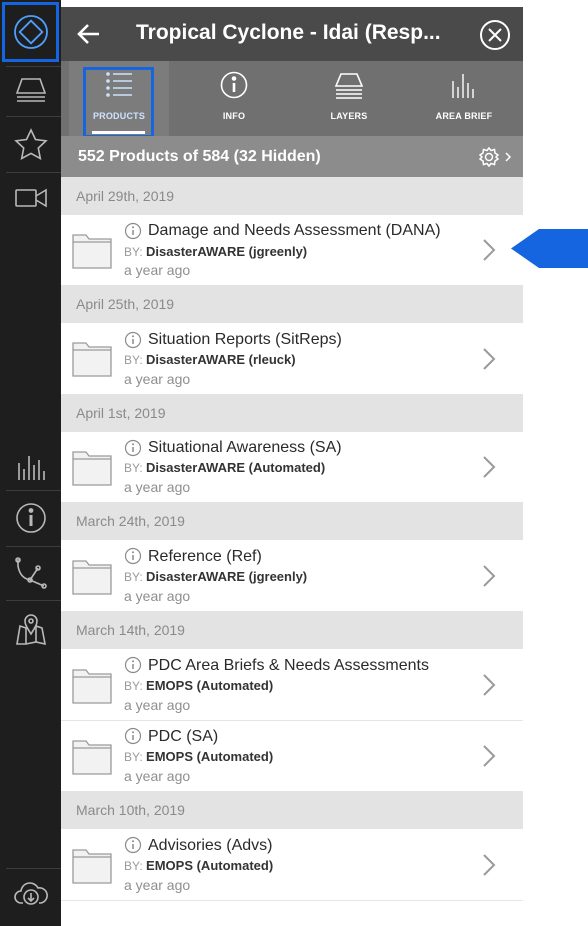 Image resolution: width=588 pixels, height=926 pixels. What do you see at coordinates (496, 157) in the screenshot?
I see `gear-icon` at bounding box center [496, 157].